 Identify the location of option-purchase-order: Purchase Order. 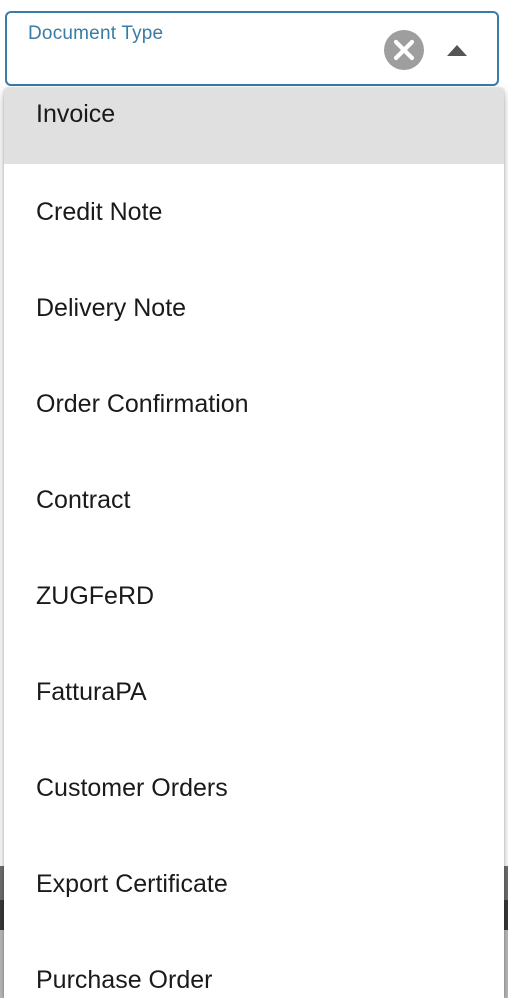
(254, 965).